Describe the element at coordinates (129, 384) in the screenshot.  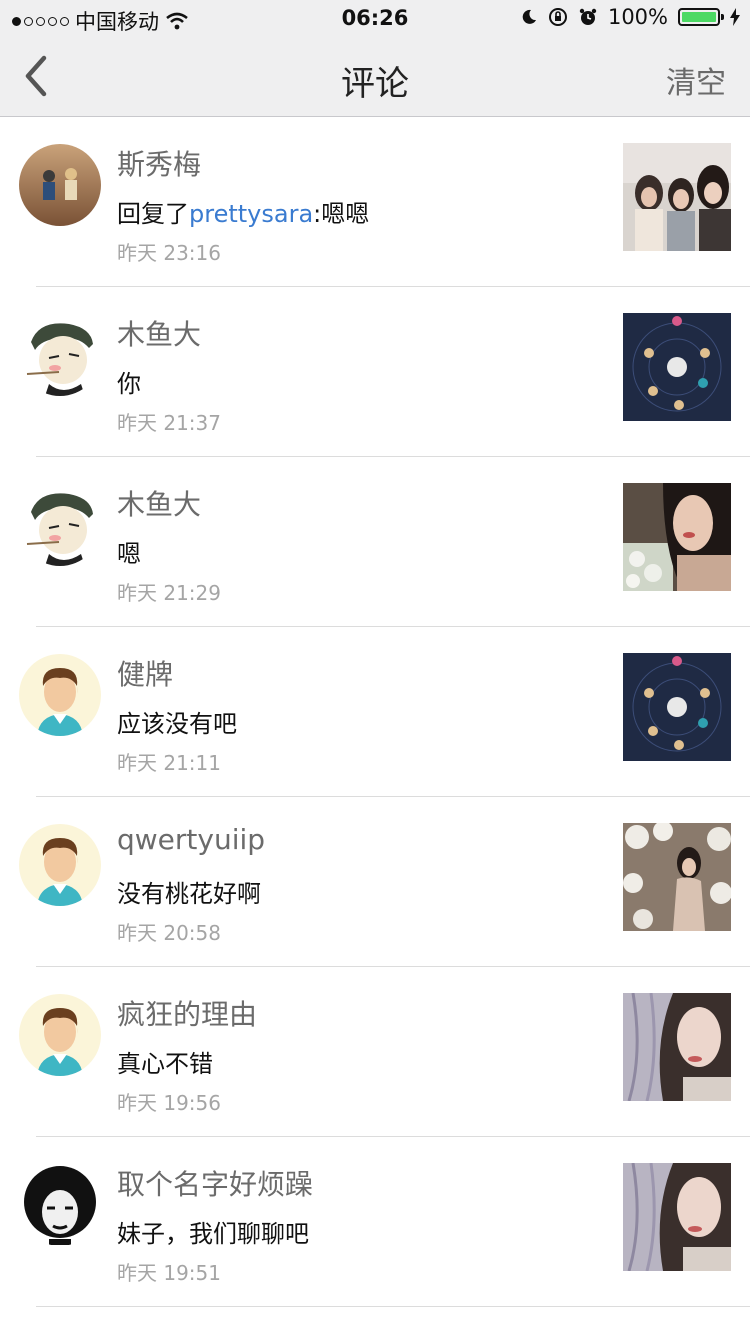
I see `comment-text: 你` at that location.